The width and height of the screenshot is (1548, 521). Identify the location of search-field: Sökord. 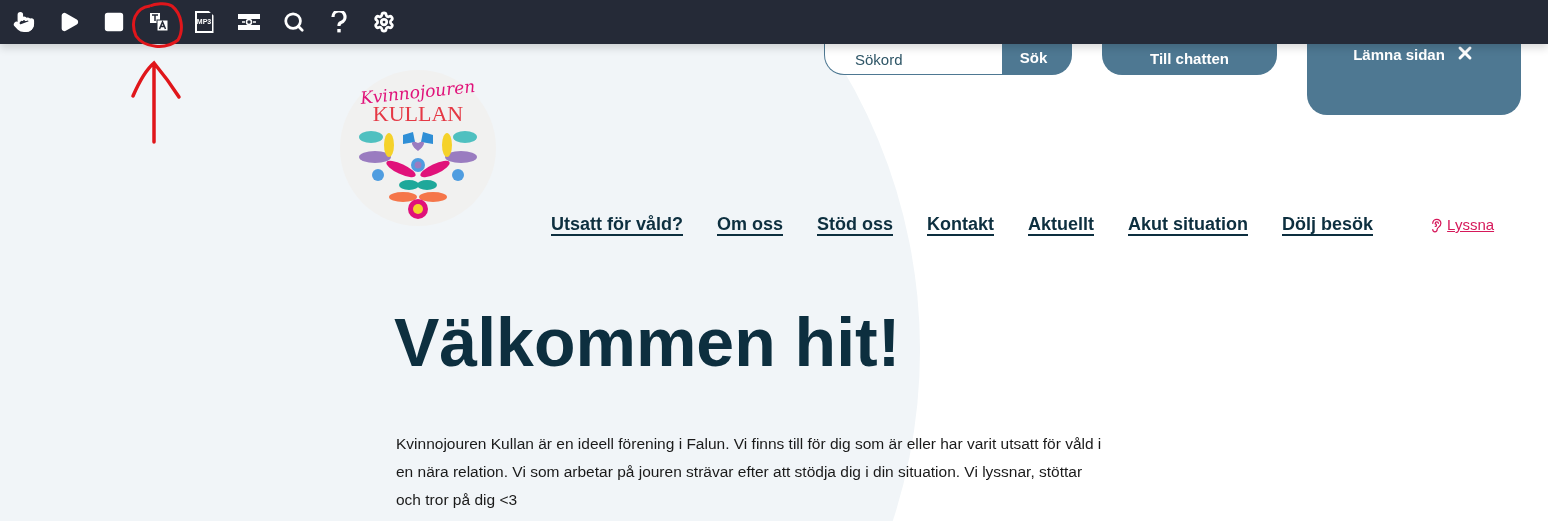
(913, 59).